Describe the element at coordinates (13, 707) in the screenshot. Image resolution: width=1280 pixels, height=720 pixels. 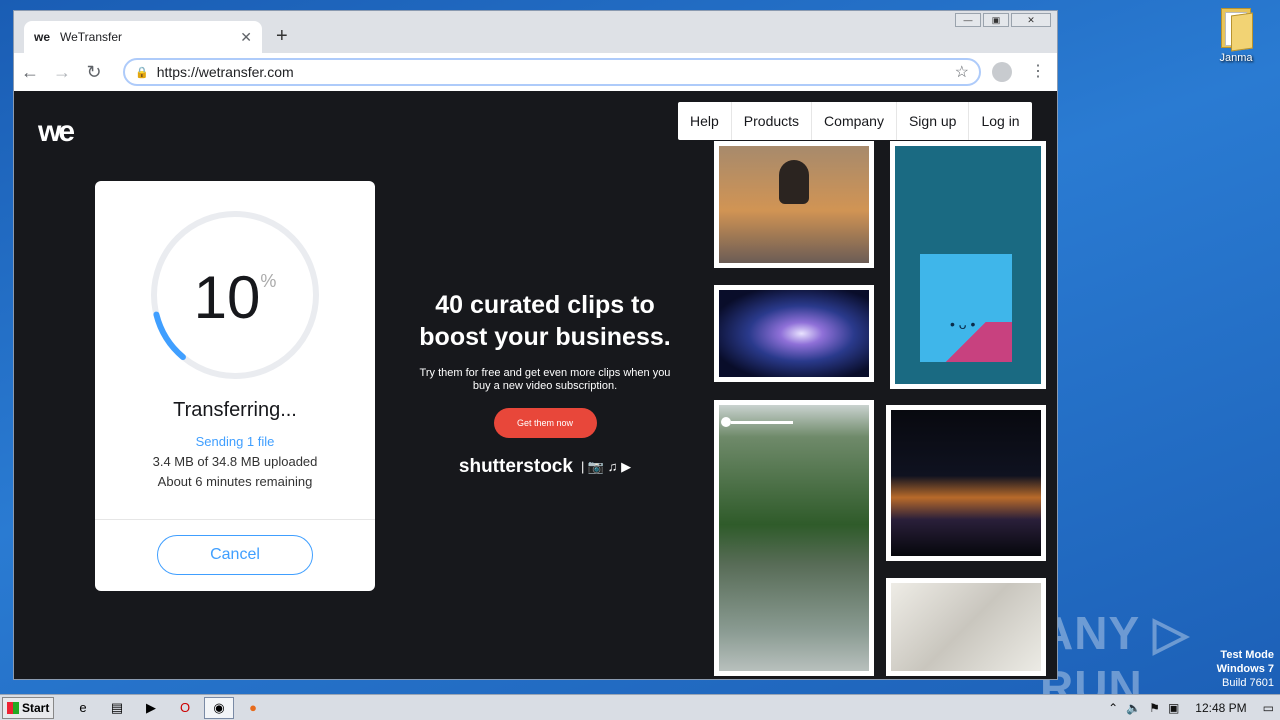
I see `windows-flag-icon` at that location.